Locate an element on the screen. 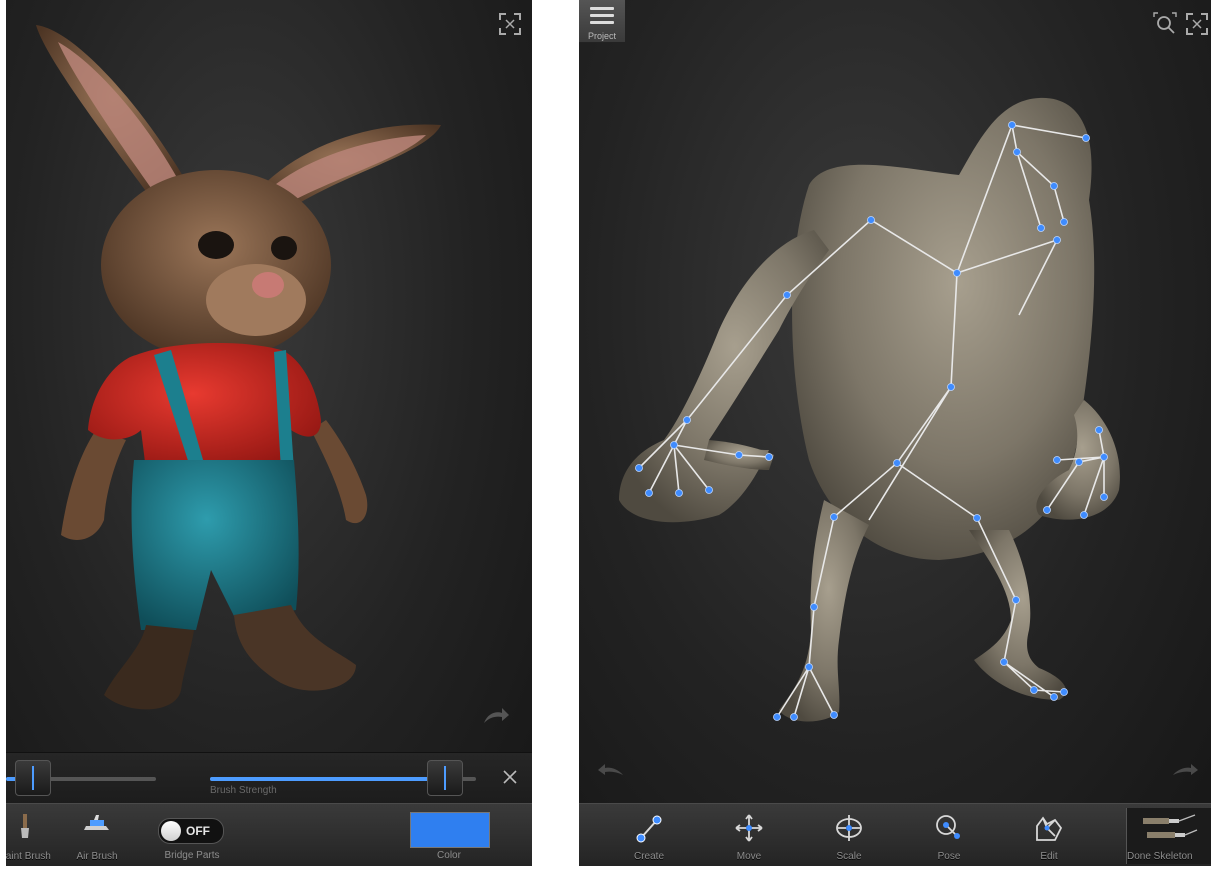  color-label: Color is located at coordinates (449, 855).